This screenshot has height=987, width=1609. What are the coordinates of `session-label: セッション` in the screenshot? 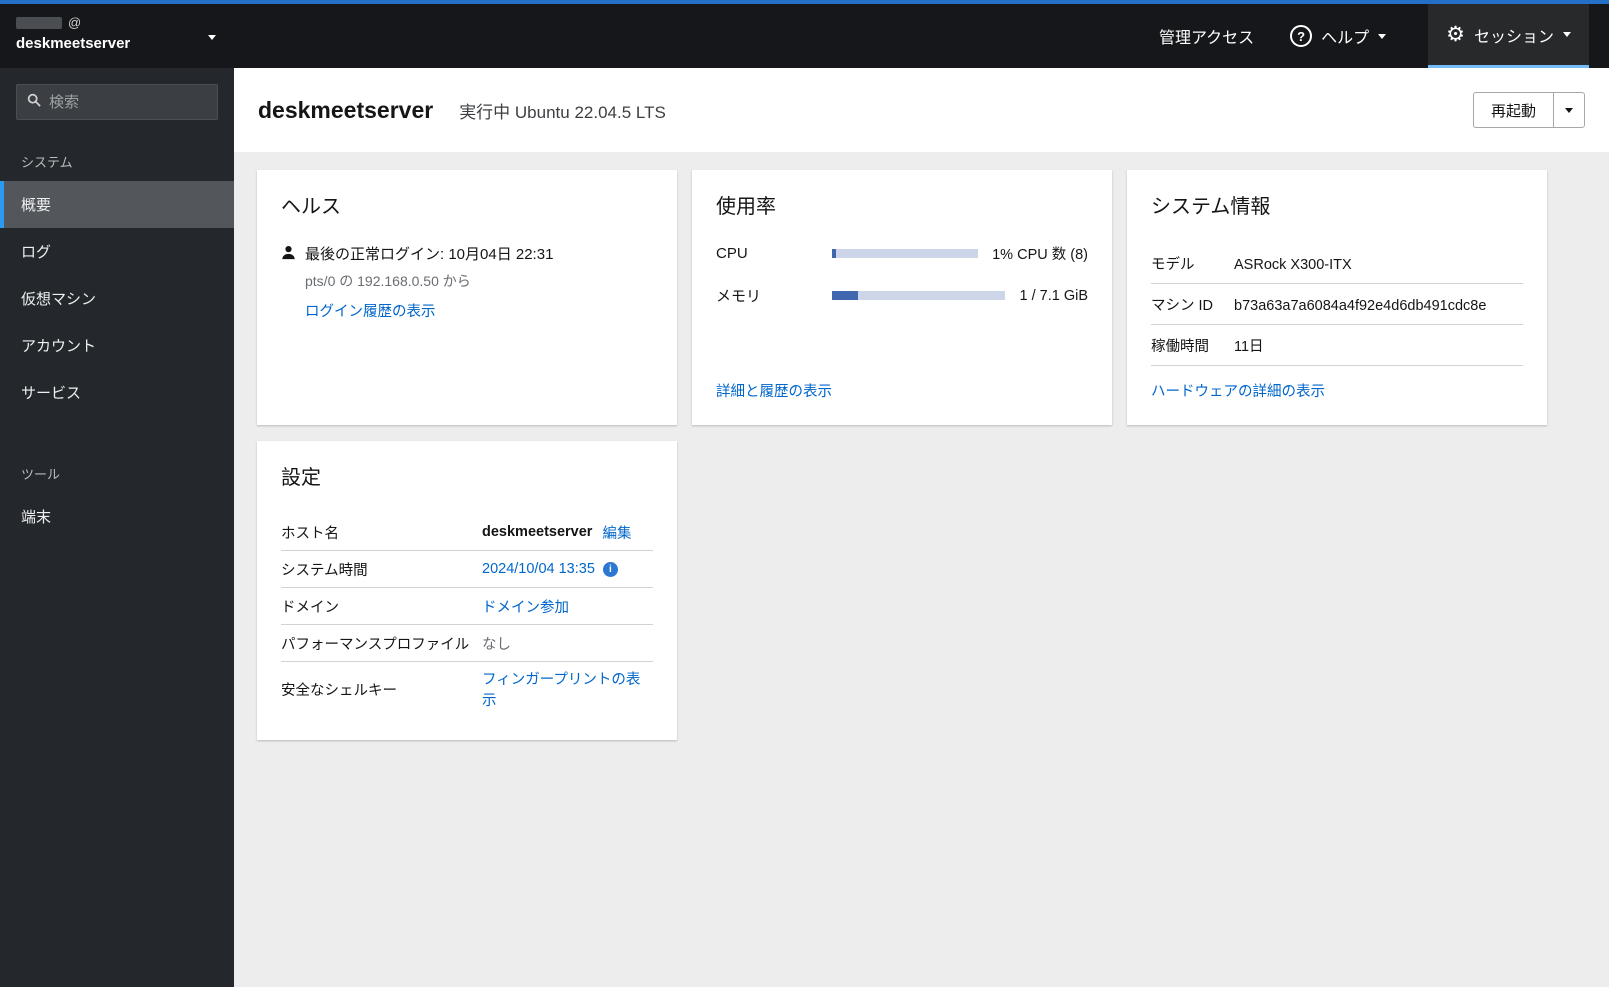 It's located at (1513, 37).